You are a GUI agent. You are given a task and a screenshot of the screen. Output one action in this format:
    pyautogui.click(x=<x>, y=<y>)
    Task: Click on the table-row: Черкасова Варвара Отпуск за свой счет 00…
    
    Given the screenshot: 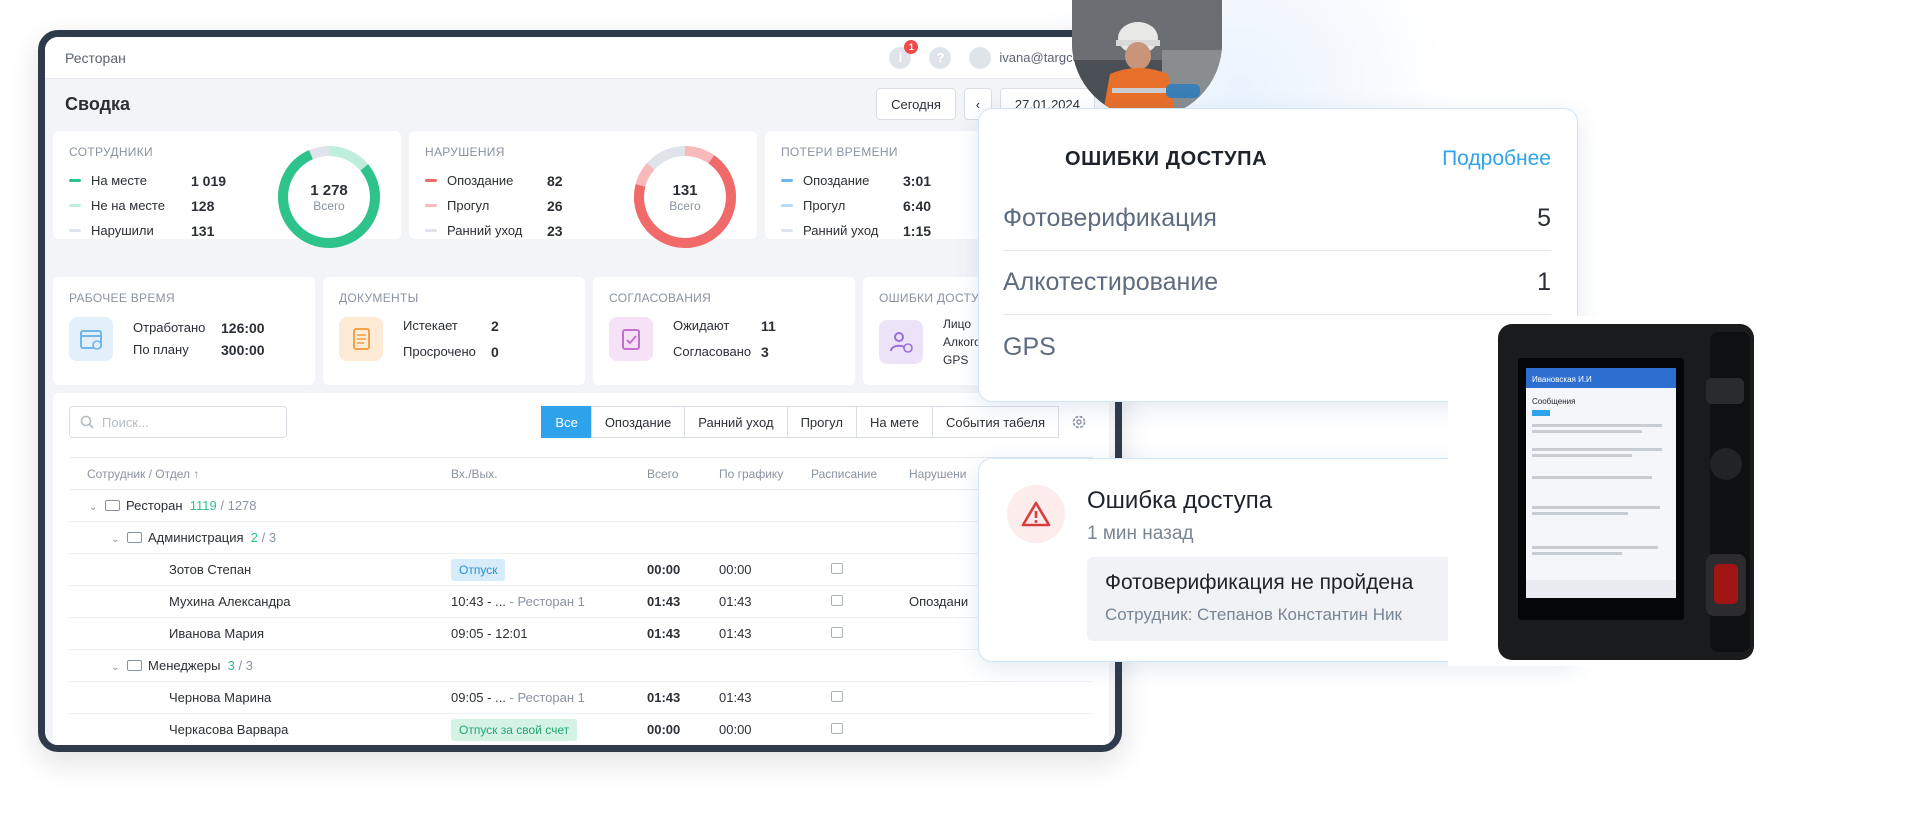 What is the action you would take?
    pyautogui.click(x=581, y=729)
    